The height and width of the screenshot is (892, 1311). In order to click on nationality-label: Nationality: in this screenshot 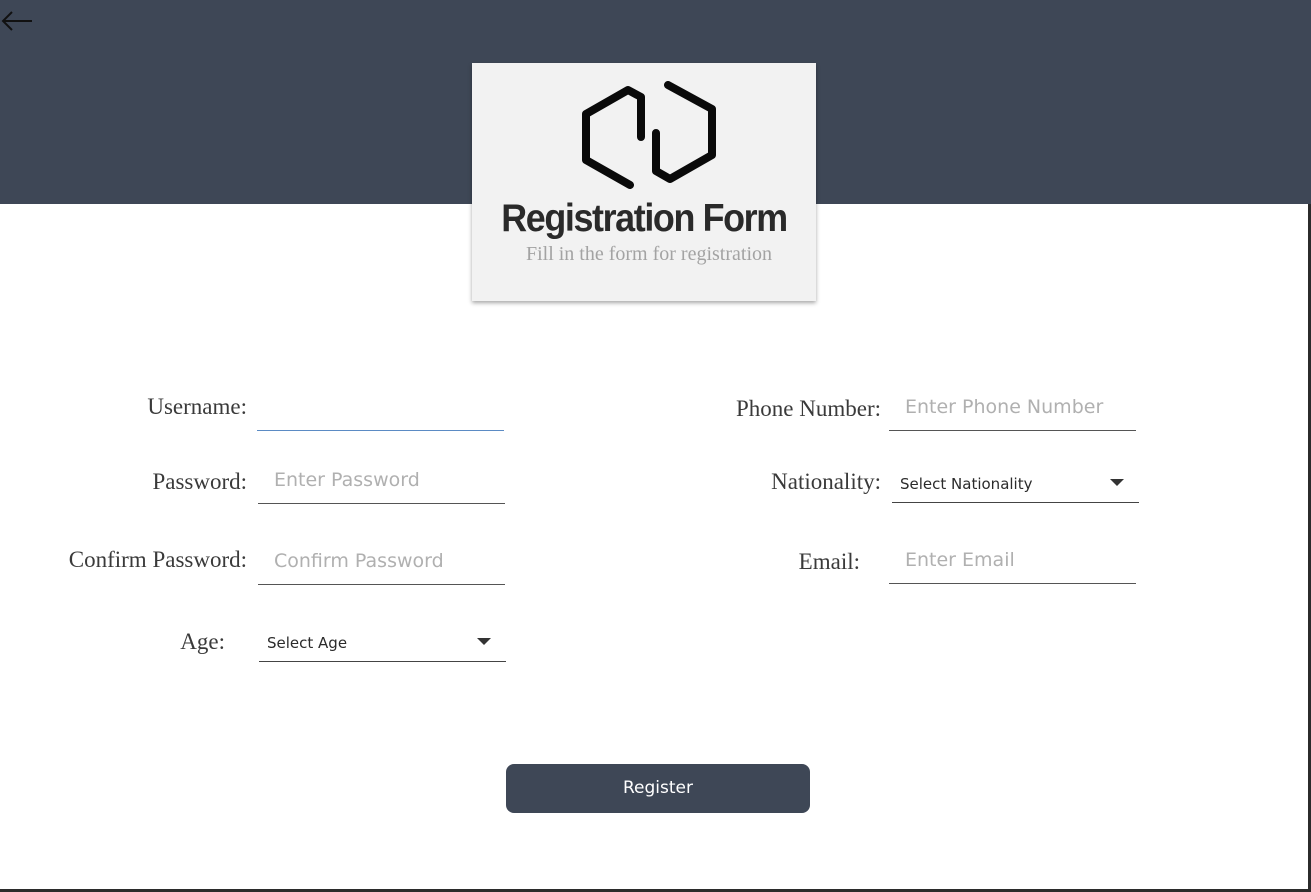, I will do `click(826, 481)`.